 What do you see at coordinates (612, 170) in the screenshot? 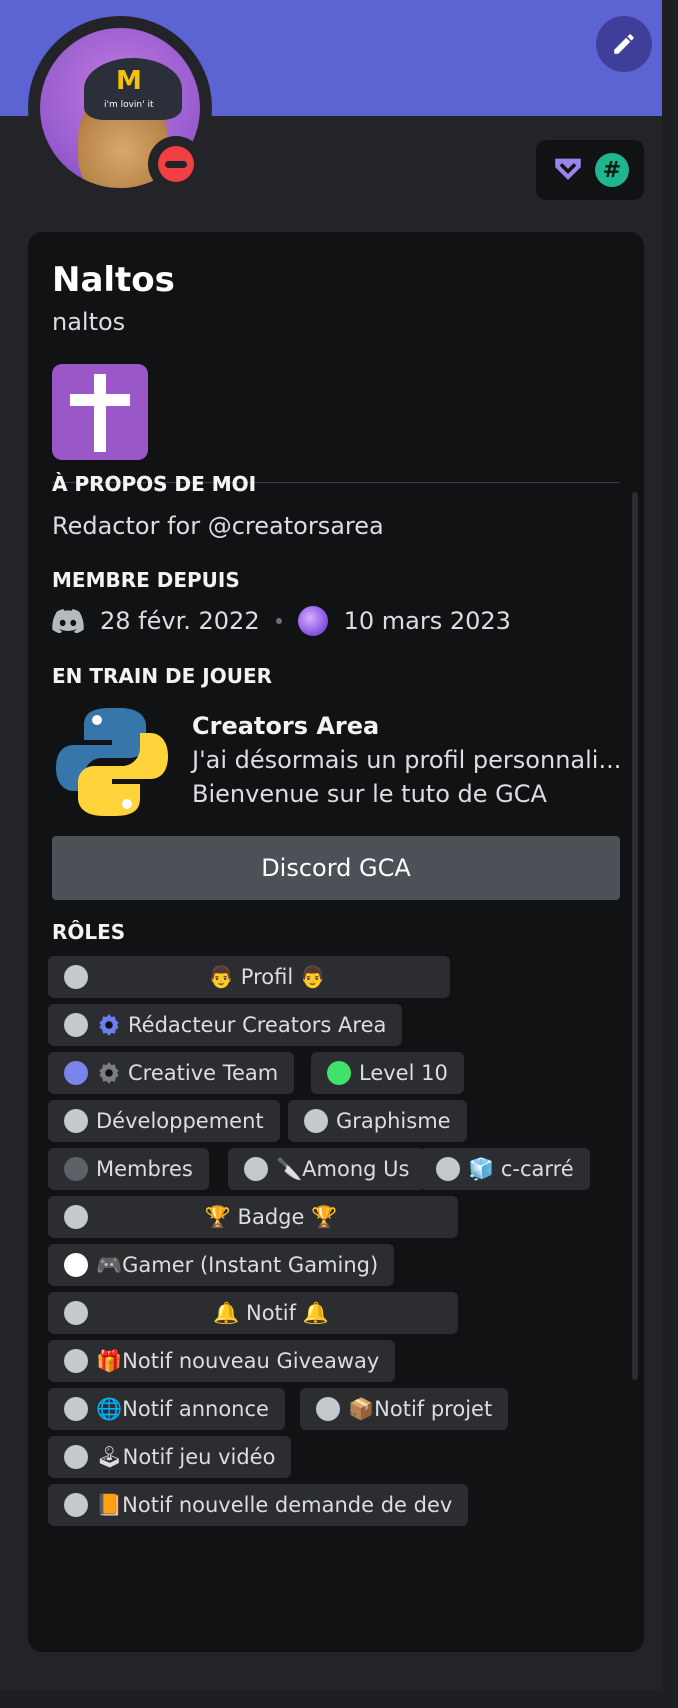
I see `hash-badge-icon: #` at bounding box center [612, 170].